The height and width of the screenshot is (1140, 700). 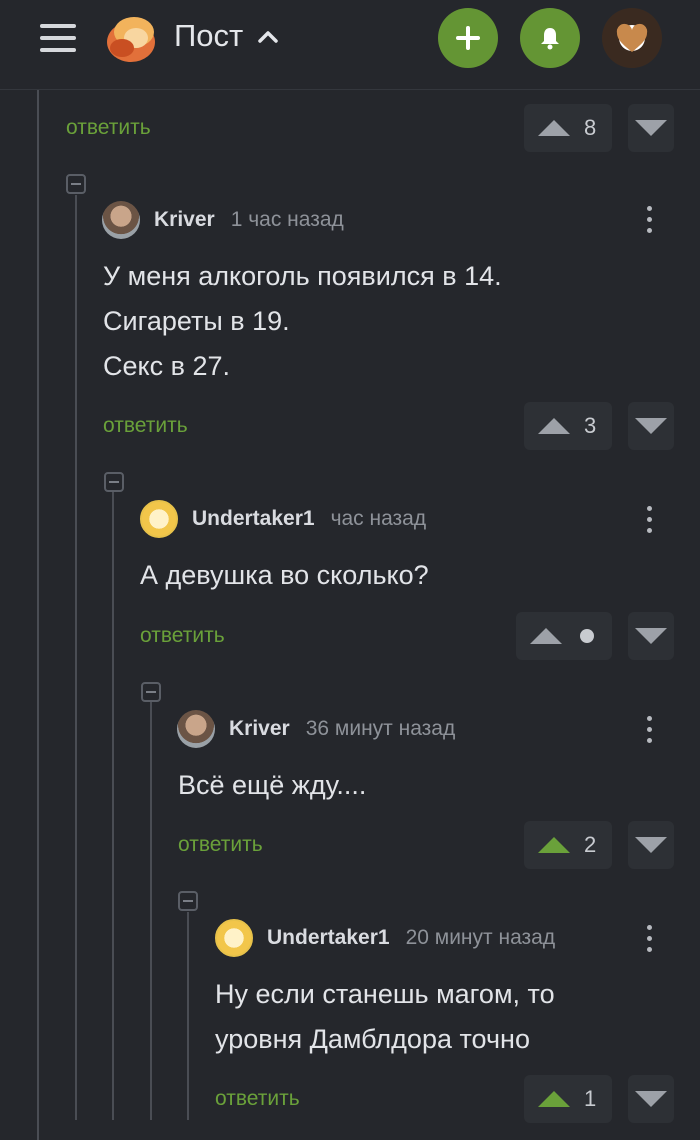 What do you see at coordinates (287, 219) in the screenshot?
I see `comment-time: 1 час назад` at bounding box center [287, 219].